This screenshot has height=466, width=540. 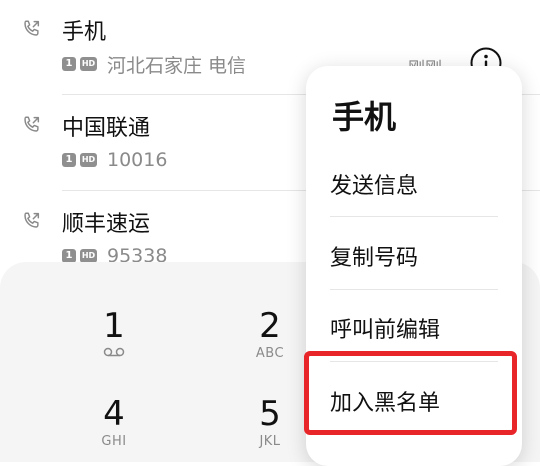 I want to click on menu-item-copy-number: 复制号码, so click(x=414, y=254).